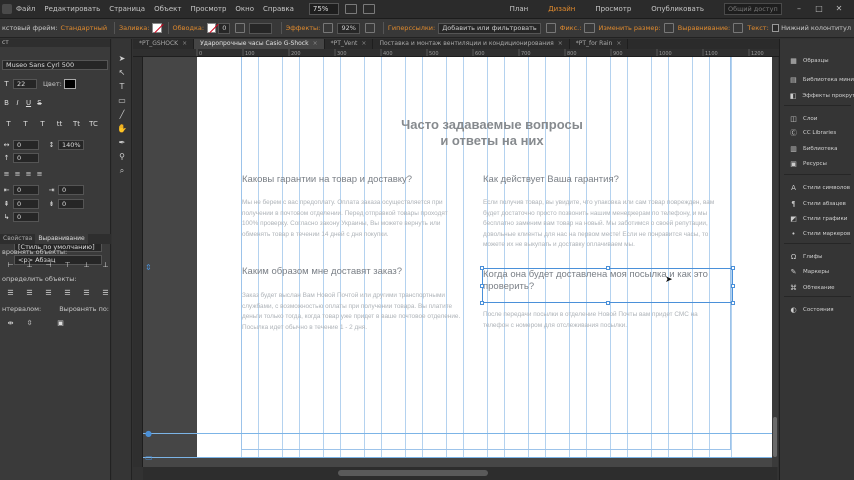 The height and width of the screenshot is (480, 854). I want to click on panel-library: ▤ Библиотека мини-, so click(817, 80).